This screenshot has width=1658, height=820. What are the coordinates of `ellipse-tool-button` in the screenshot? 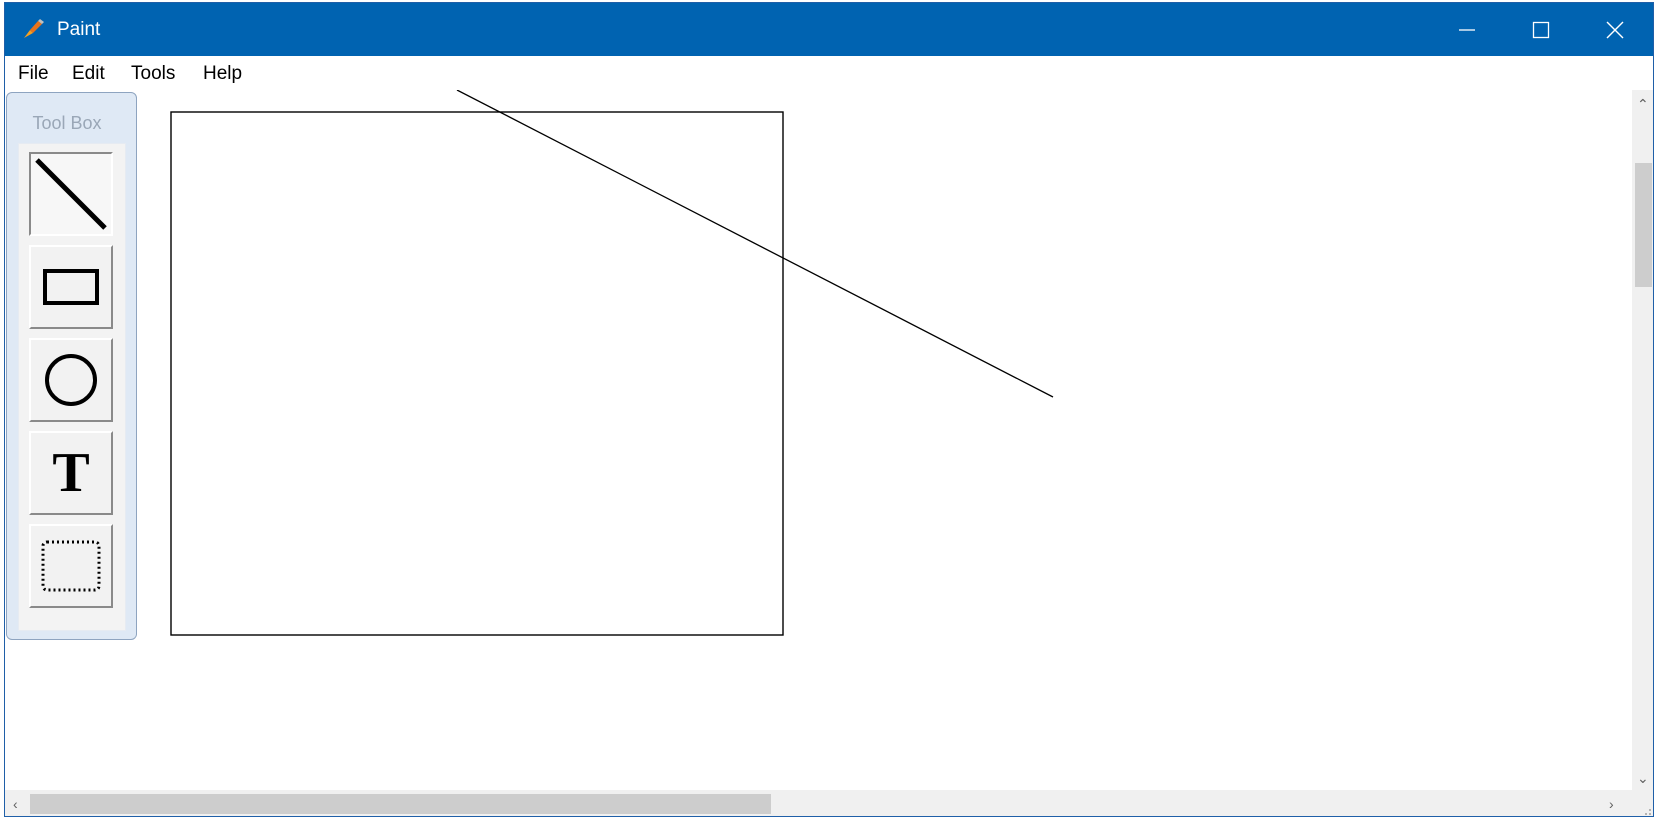 It's located at (71, 380).